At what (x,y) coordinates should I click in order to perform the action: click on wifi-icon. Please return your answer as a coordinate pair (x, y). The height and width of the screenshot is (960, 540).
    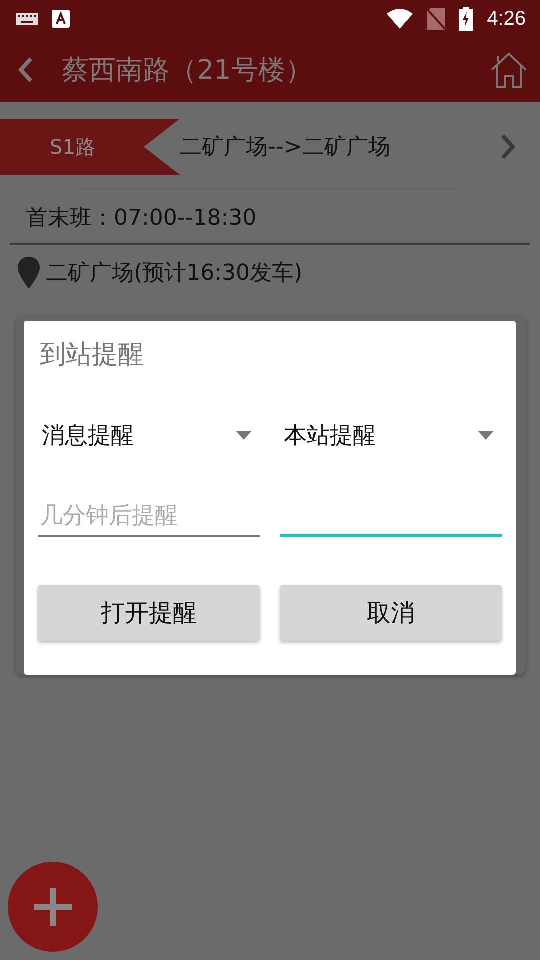
    Looking at the image, I should click on (400, 19).